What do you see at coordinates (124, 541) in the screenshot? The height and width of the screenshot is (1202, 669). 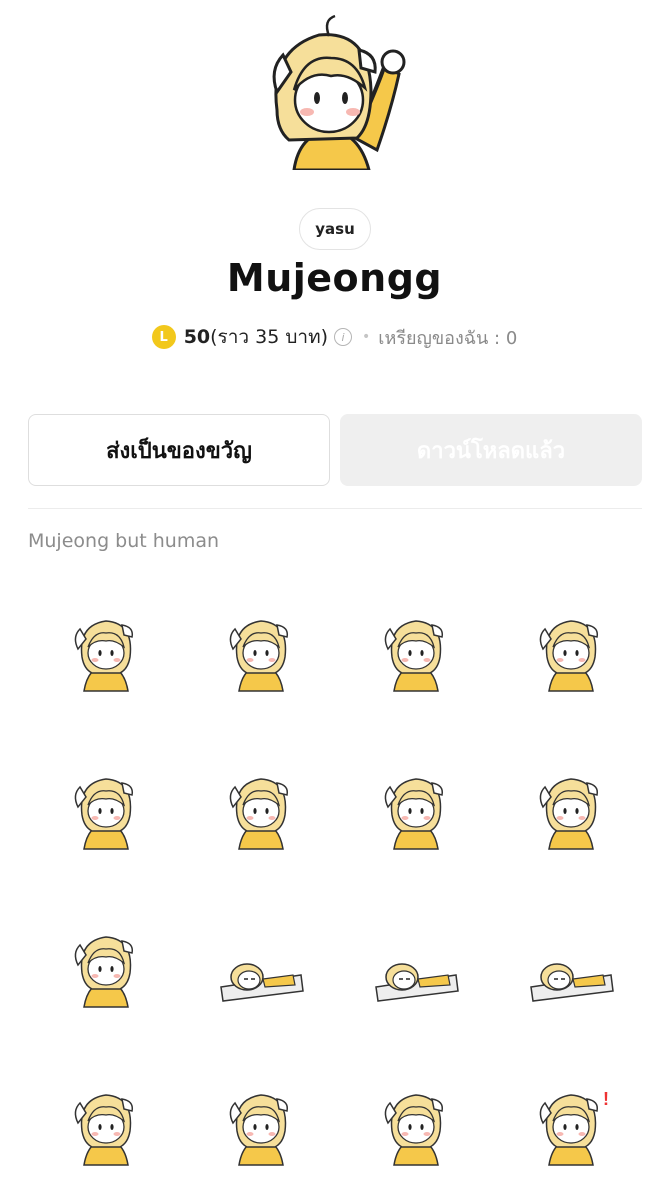 I see `package-description: Mujeong but human` at bounding box center [124, 541].